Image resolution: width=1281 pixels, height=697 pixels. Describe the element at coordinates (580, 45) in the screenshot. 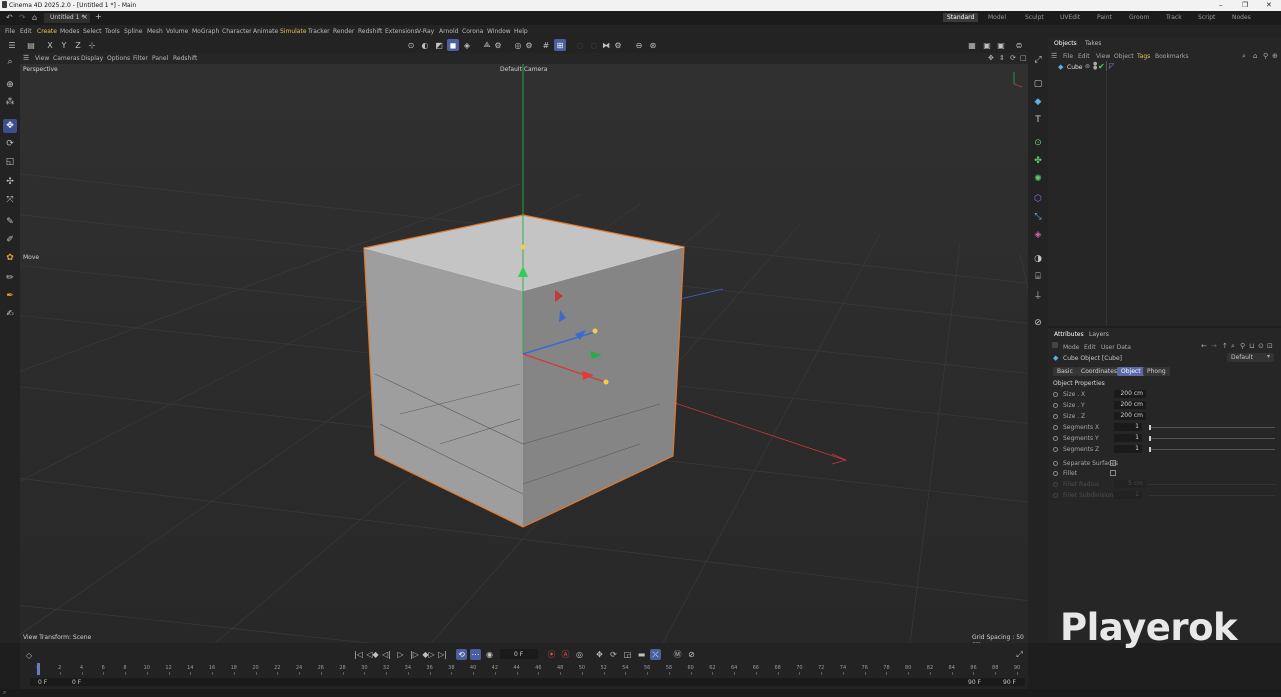

I see `solo-icon: ◌` at that location.